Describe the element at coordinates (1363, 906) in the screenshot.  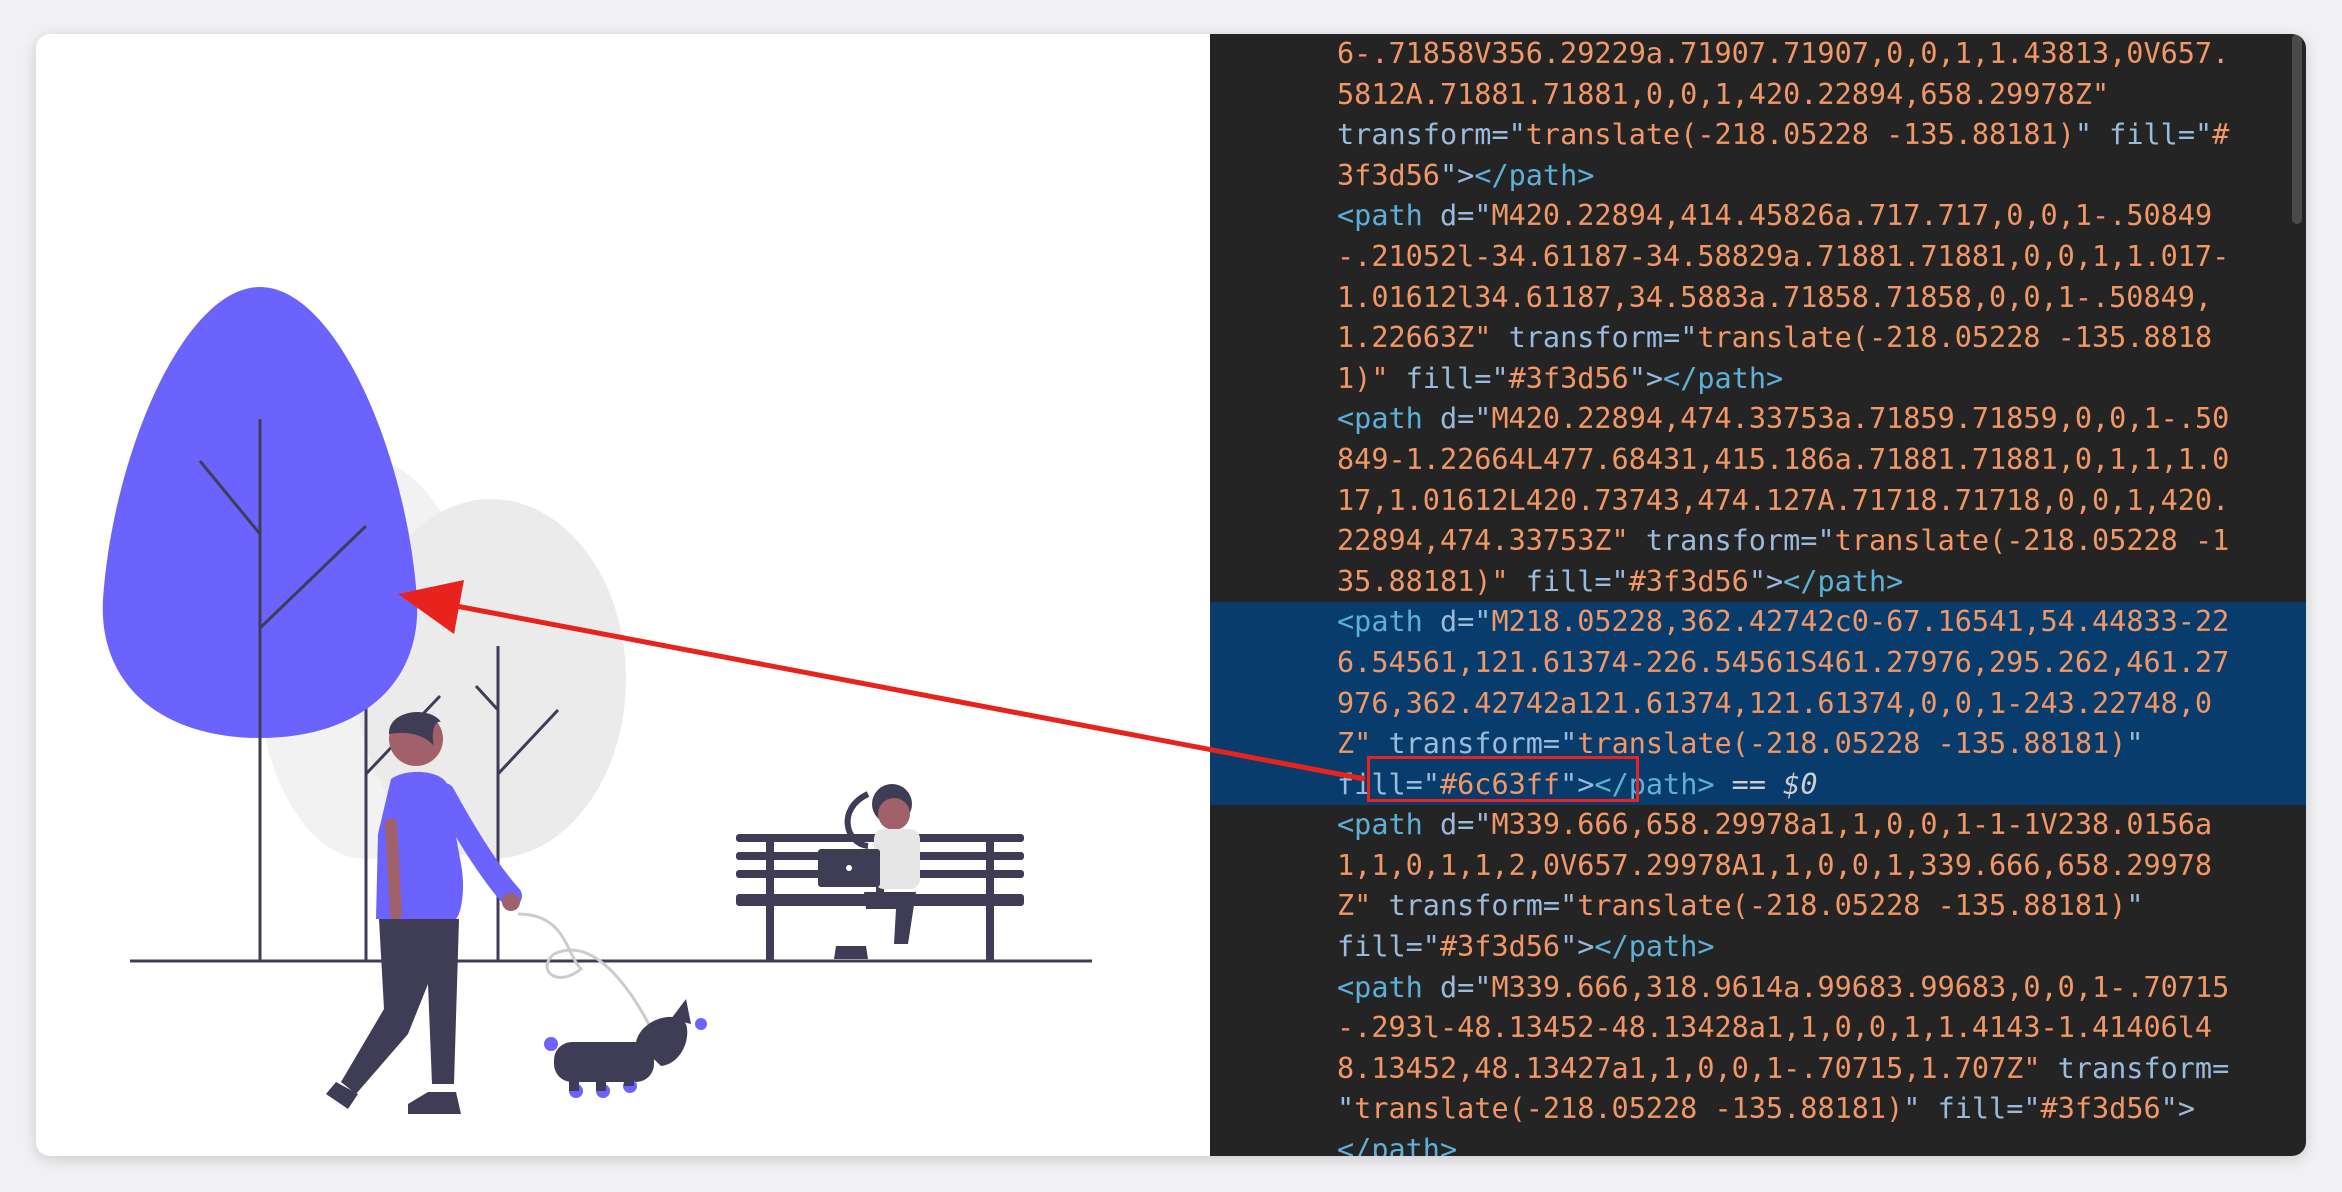
I see `code-value: Z"` at that location.